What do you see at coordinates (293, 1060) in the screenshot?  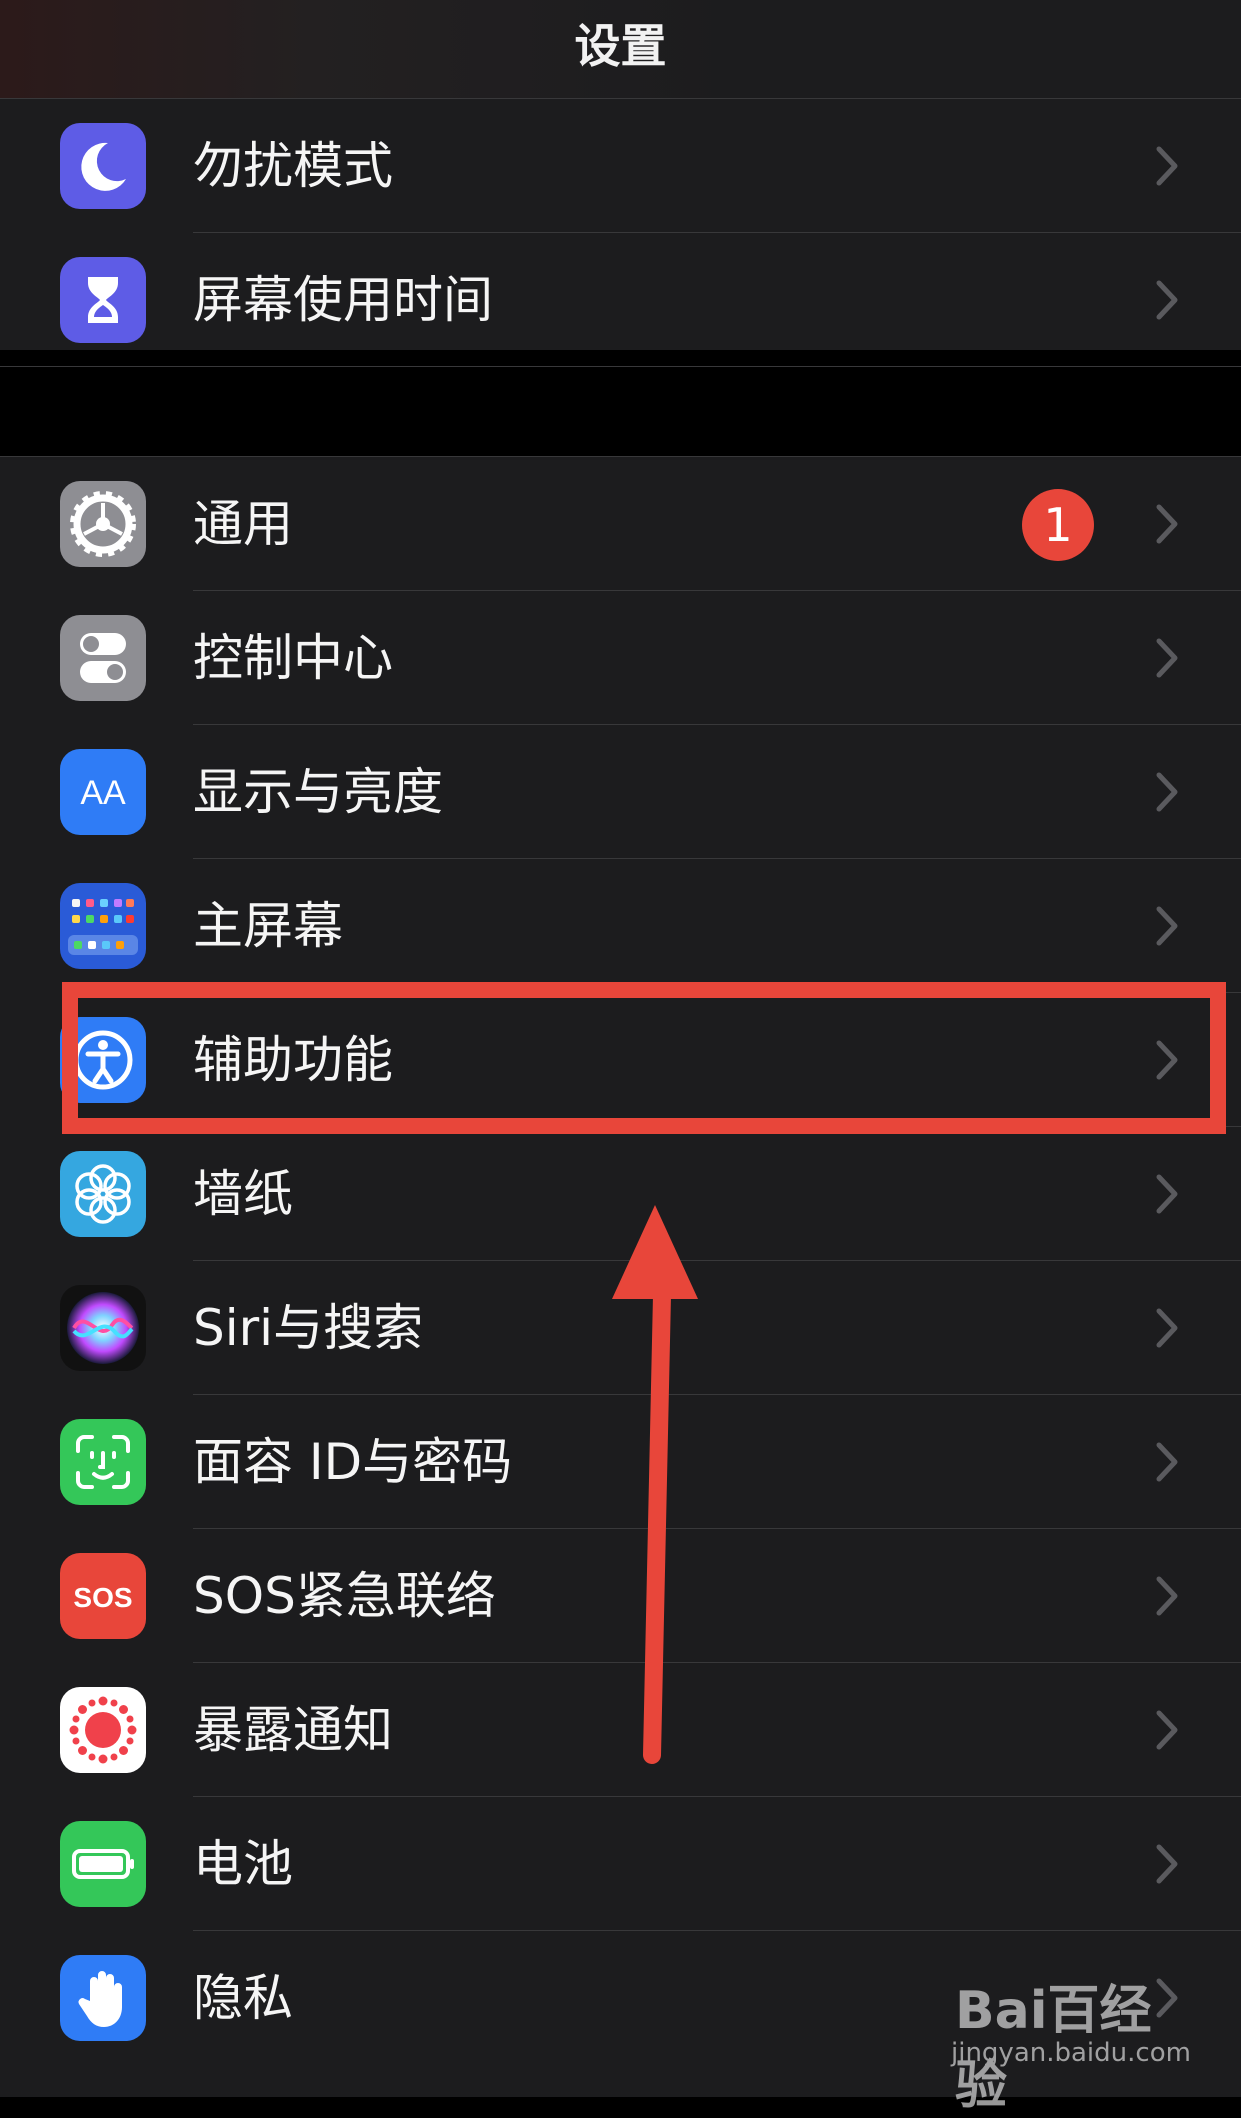 I see `settings-row-label: 辅助功能` at bounding box center [293, 1060].